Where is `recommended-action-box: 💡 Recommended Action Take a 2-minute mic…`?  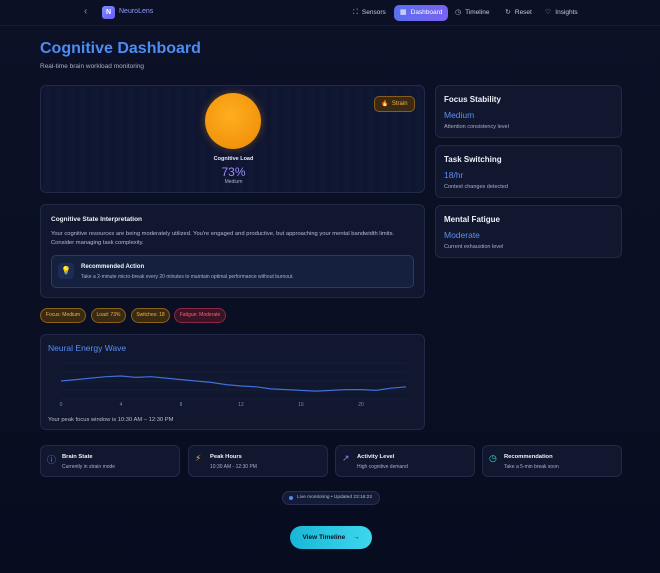 recommended-action-box: 💡 Recommended Action Take a 2-minute mic… is located at coordinates (232, 271).